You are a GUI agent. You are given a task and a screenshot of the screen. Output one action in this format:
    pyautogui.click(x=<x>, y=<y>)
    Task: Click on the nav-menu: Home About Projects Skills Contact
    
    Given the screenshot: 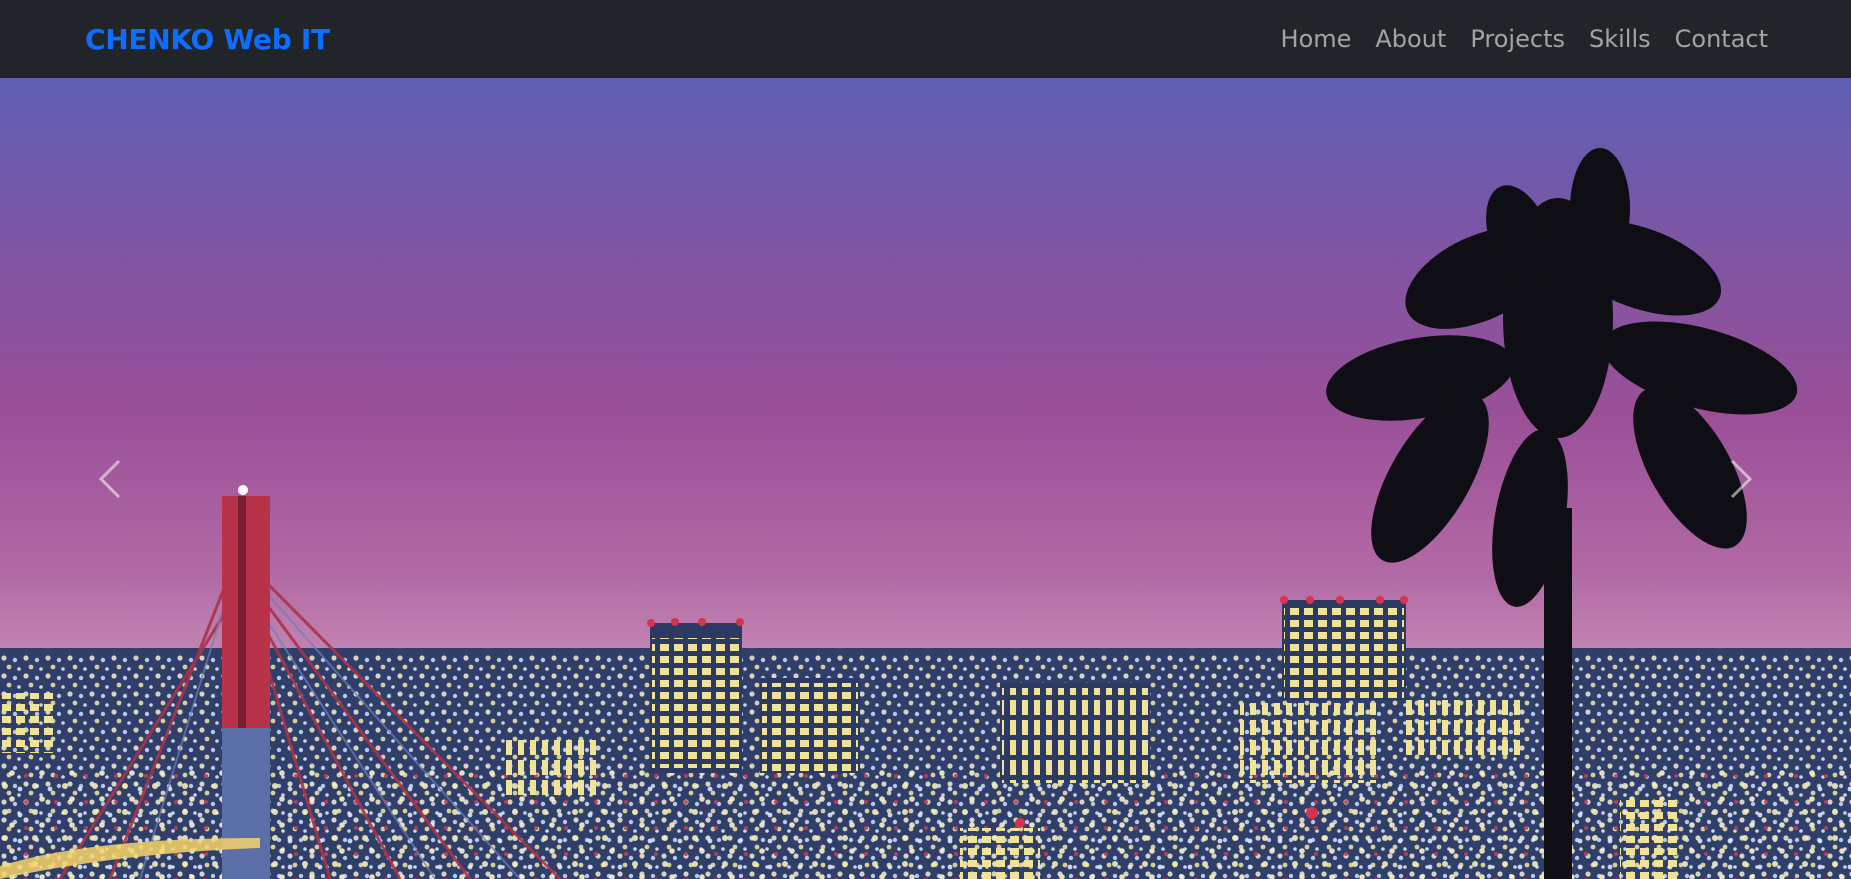 What is the action you would take?
    pyautogui.click(x=1524, y=39)
    